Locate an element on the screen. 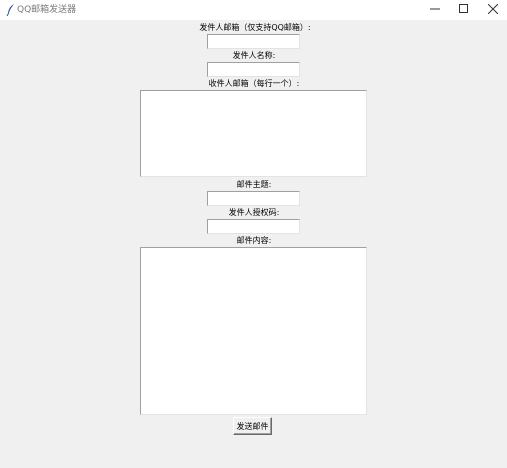 The width and height of the screenshot is (507, 468). title-bar: QQ邮箱发送器 is located at coordinates (253, 10).